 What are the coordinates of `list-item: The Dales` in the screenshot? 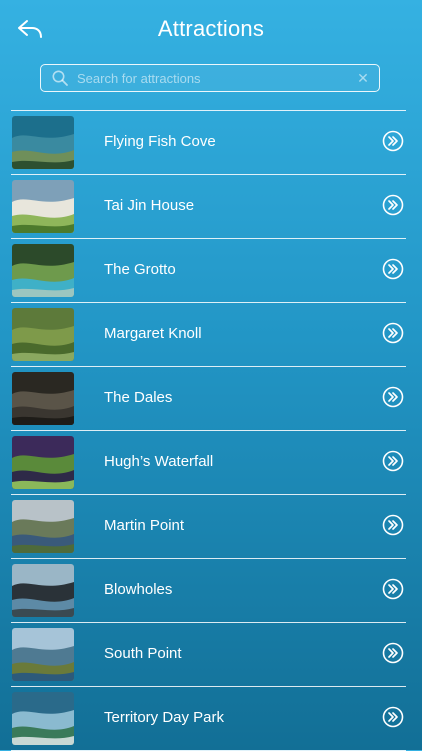 It's located at (208, 399).